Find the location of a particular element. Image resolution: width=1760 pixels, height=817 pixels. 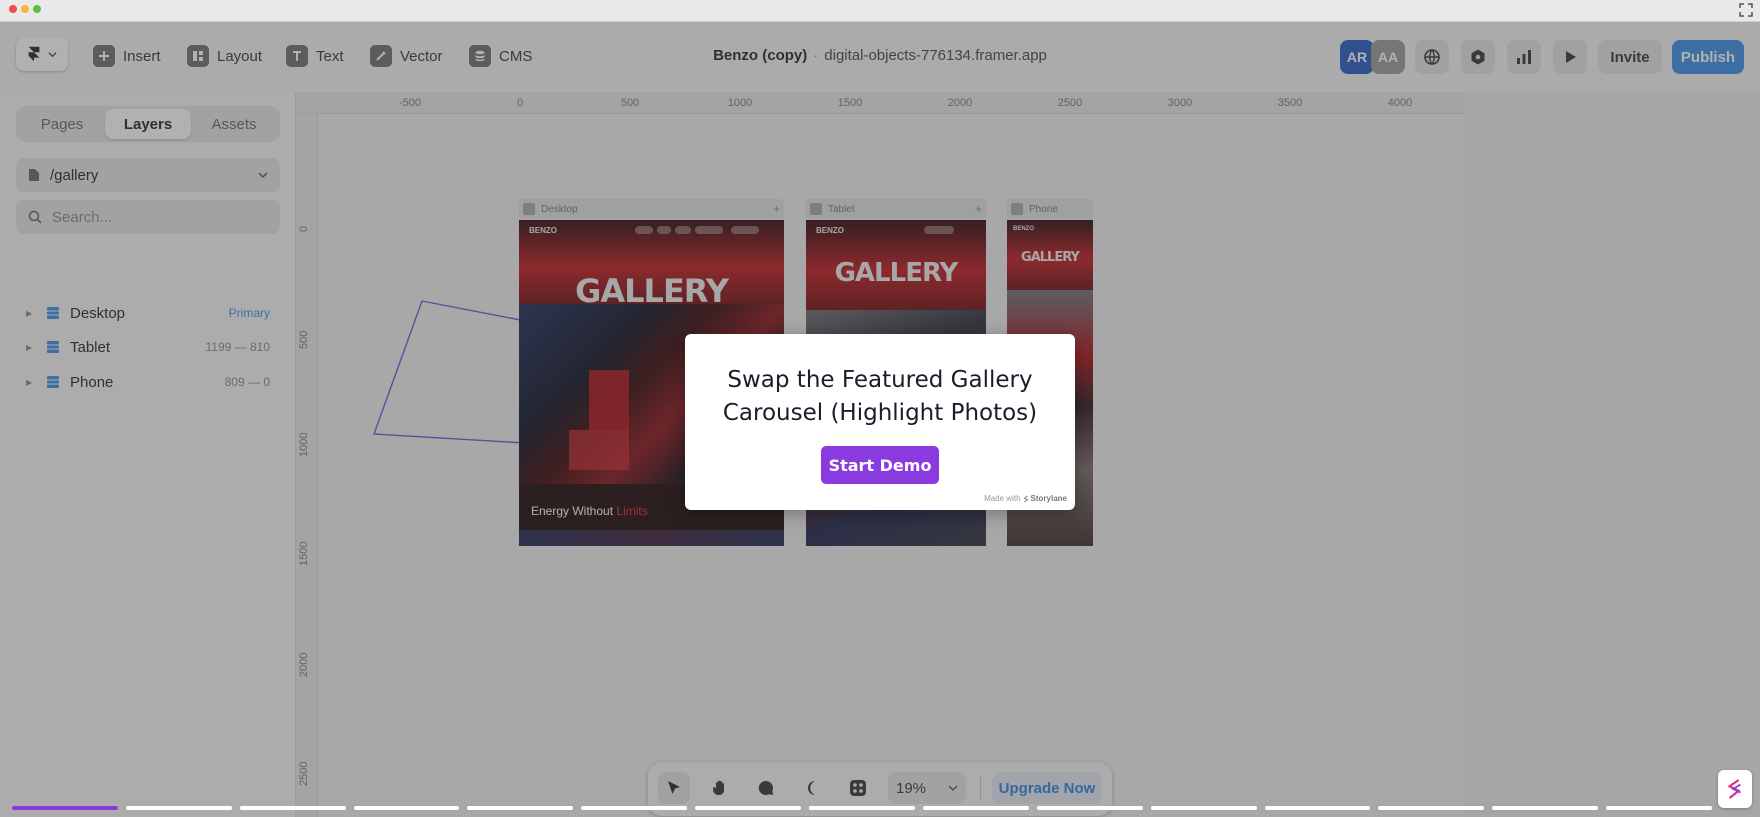

demo-progress is located at coordinates (862, 808).